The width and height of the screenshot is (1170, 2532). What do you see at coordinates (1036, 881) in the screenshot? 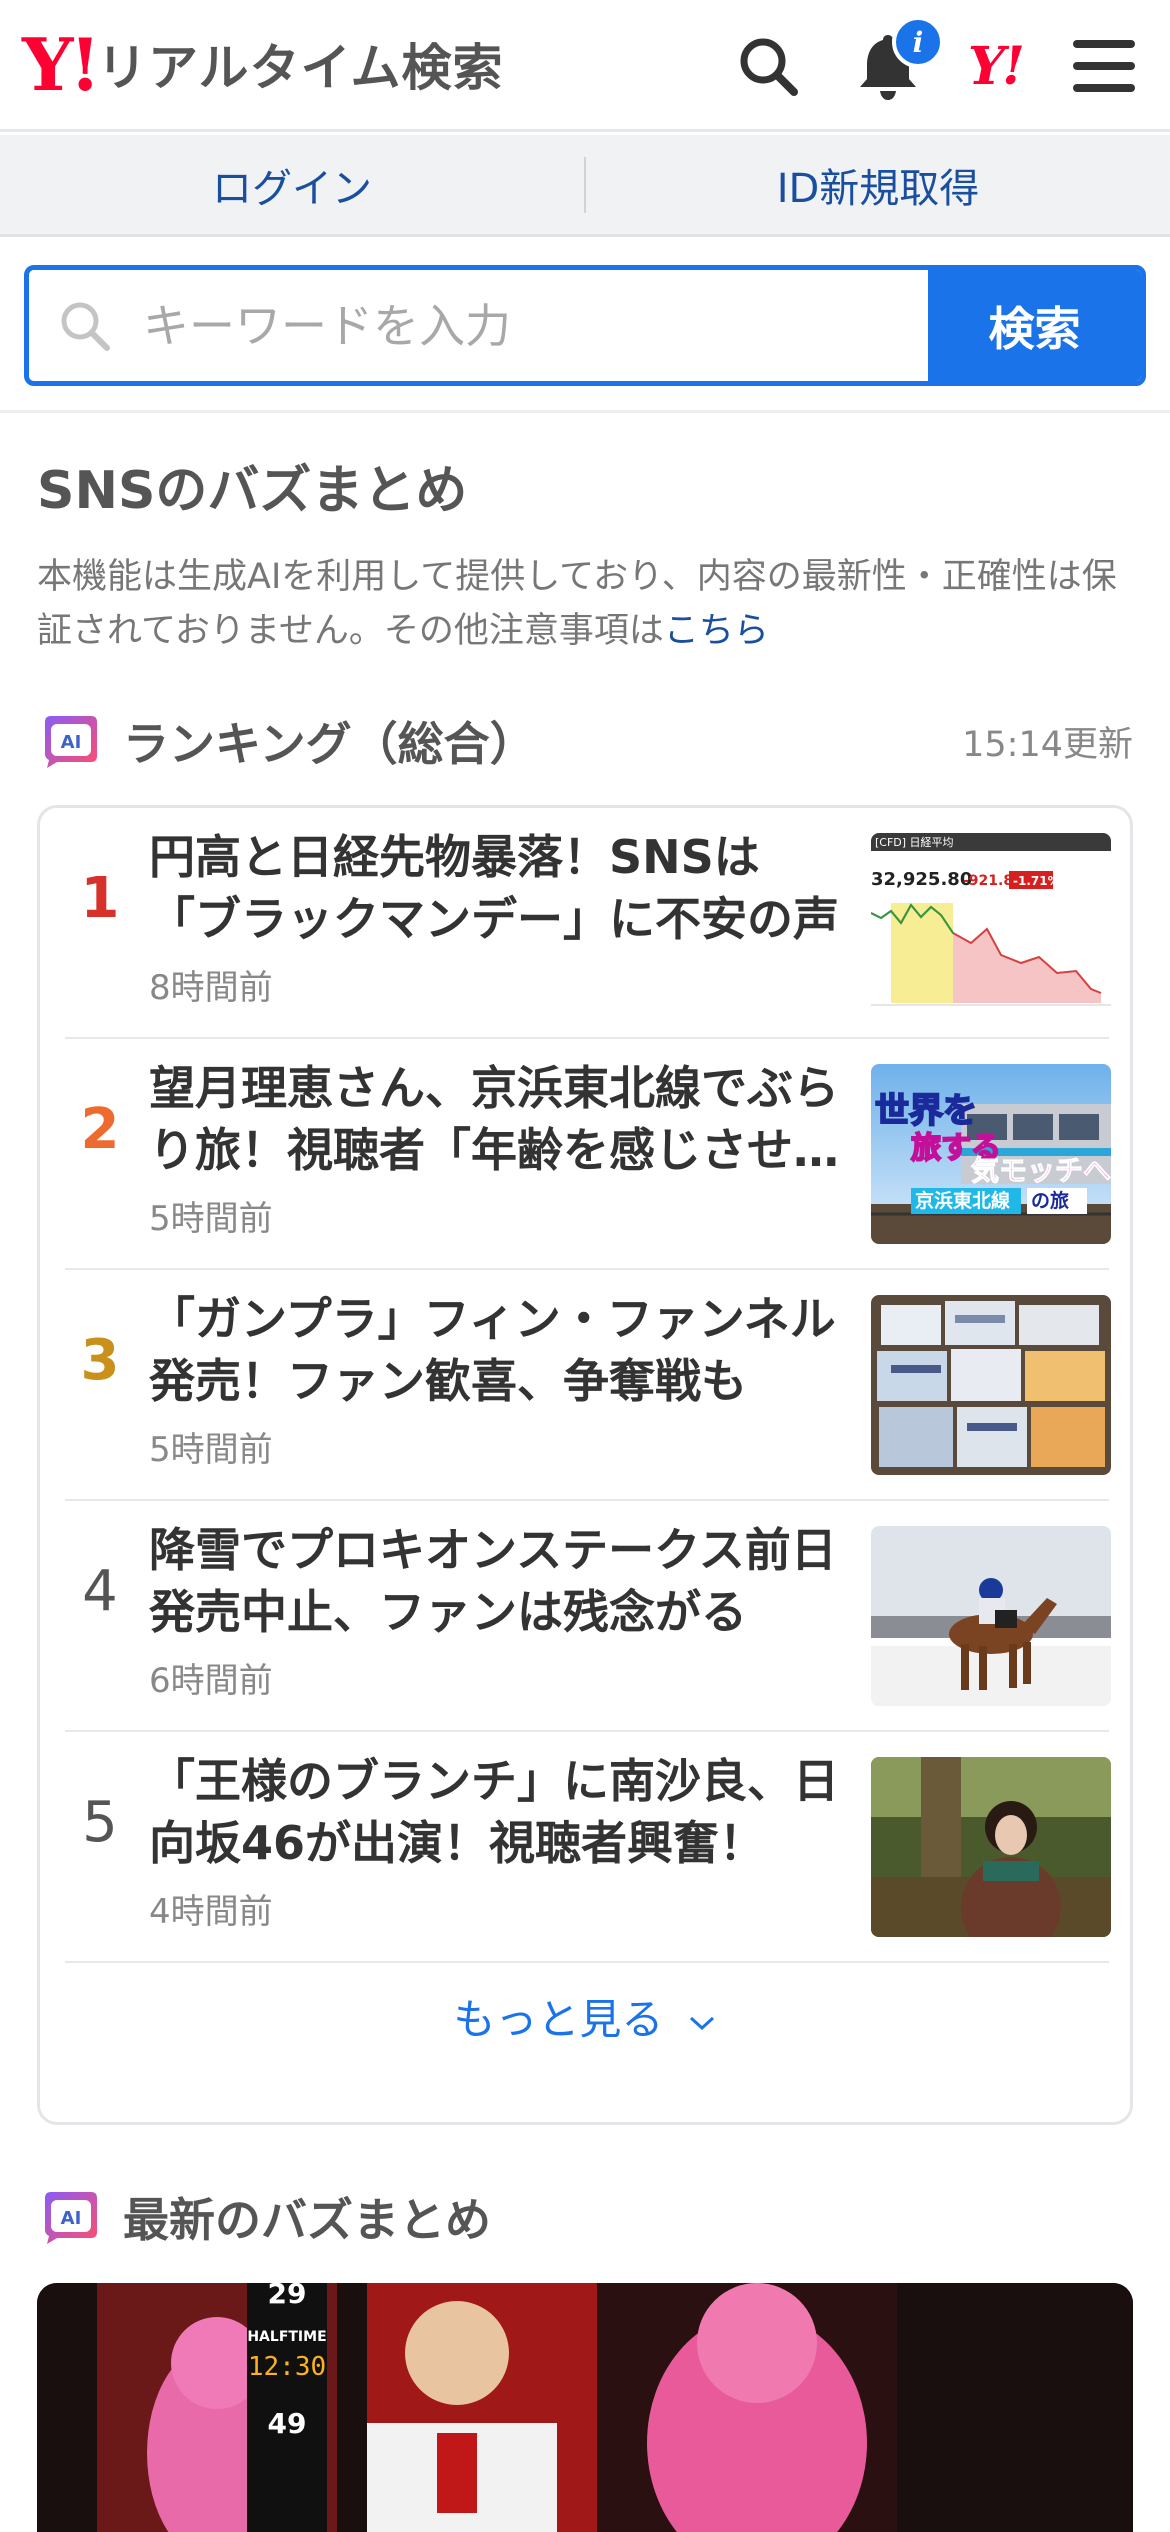
I see `svg-text: -1.71%` at bounding box center [1036, 881].